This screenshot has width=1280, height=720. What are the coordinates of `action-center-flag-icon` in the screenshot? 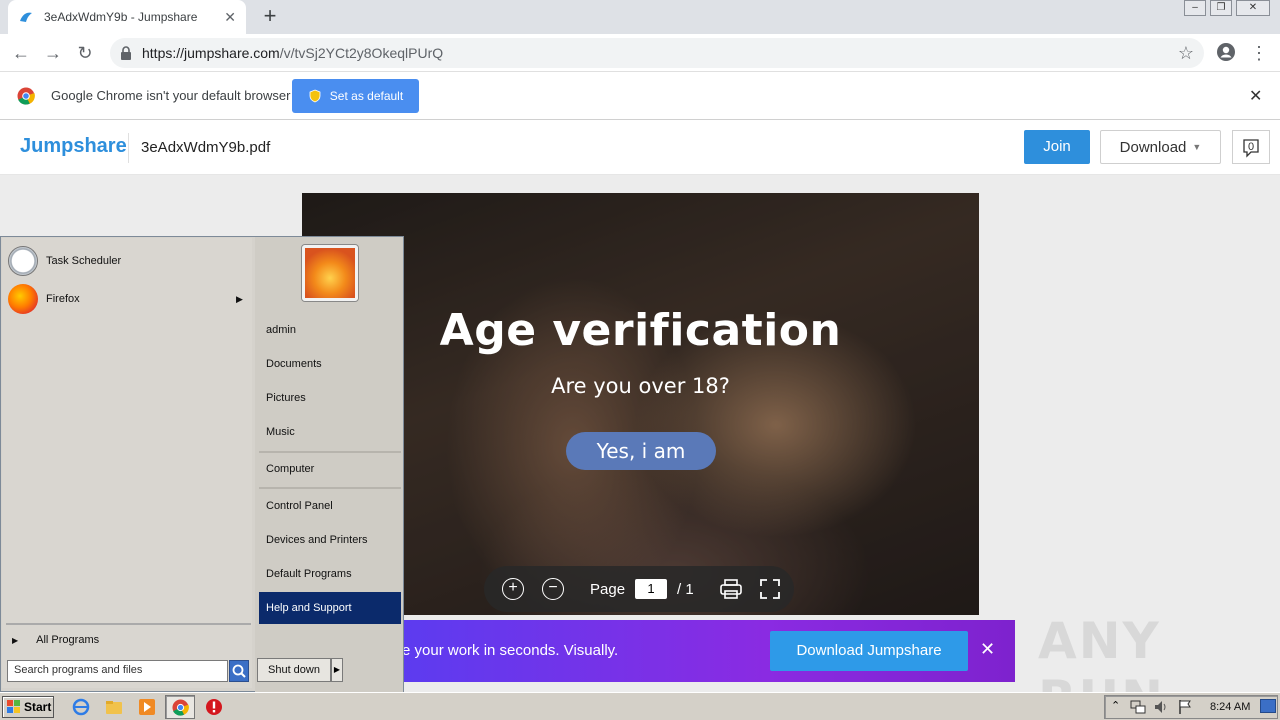 It's located at (1185, 707).